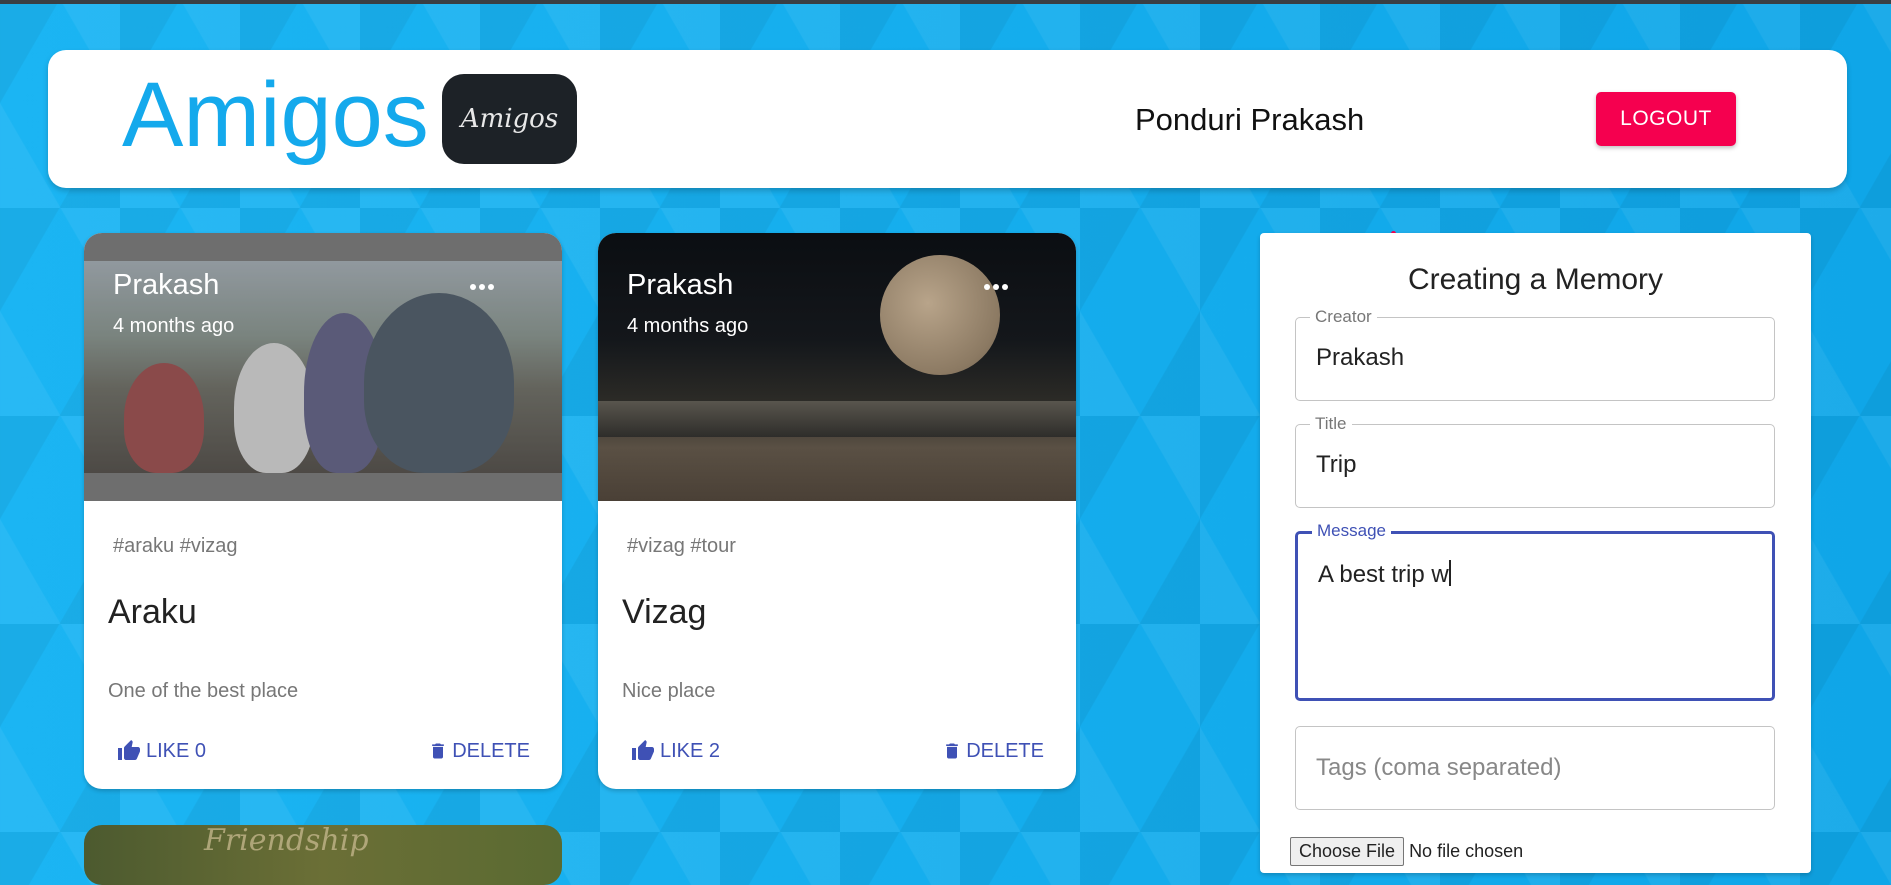  Describe the element at coordinates (940, 315) in the screenshot. I see `moon-shape` at that location.